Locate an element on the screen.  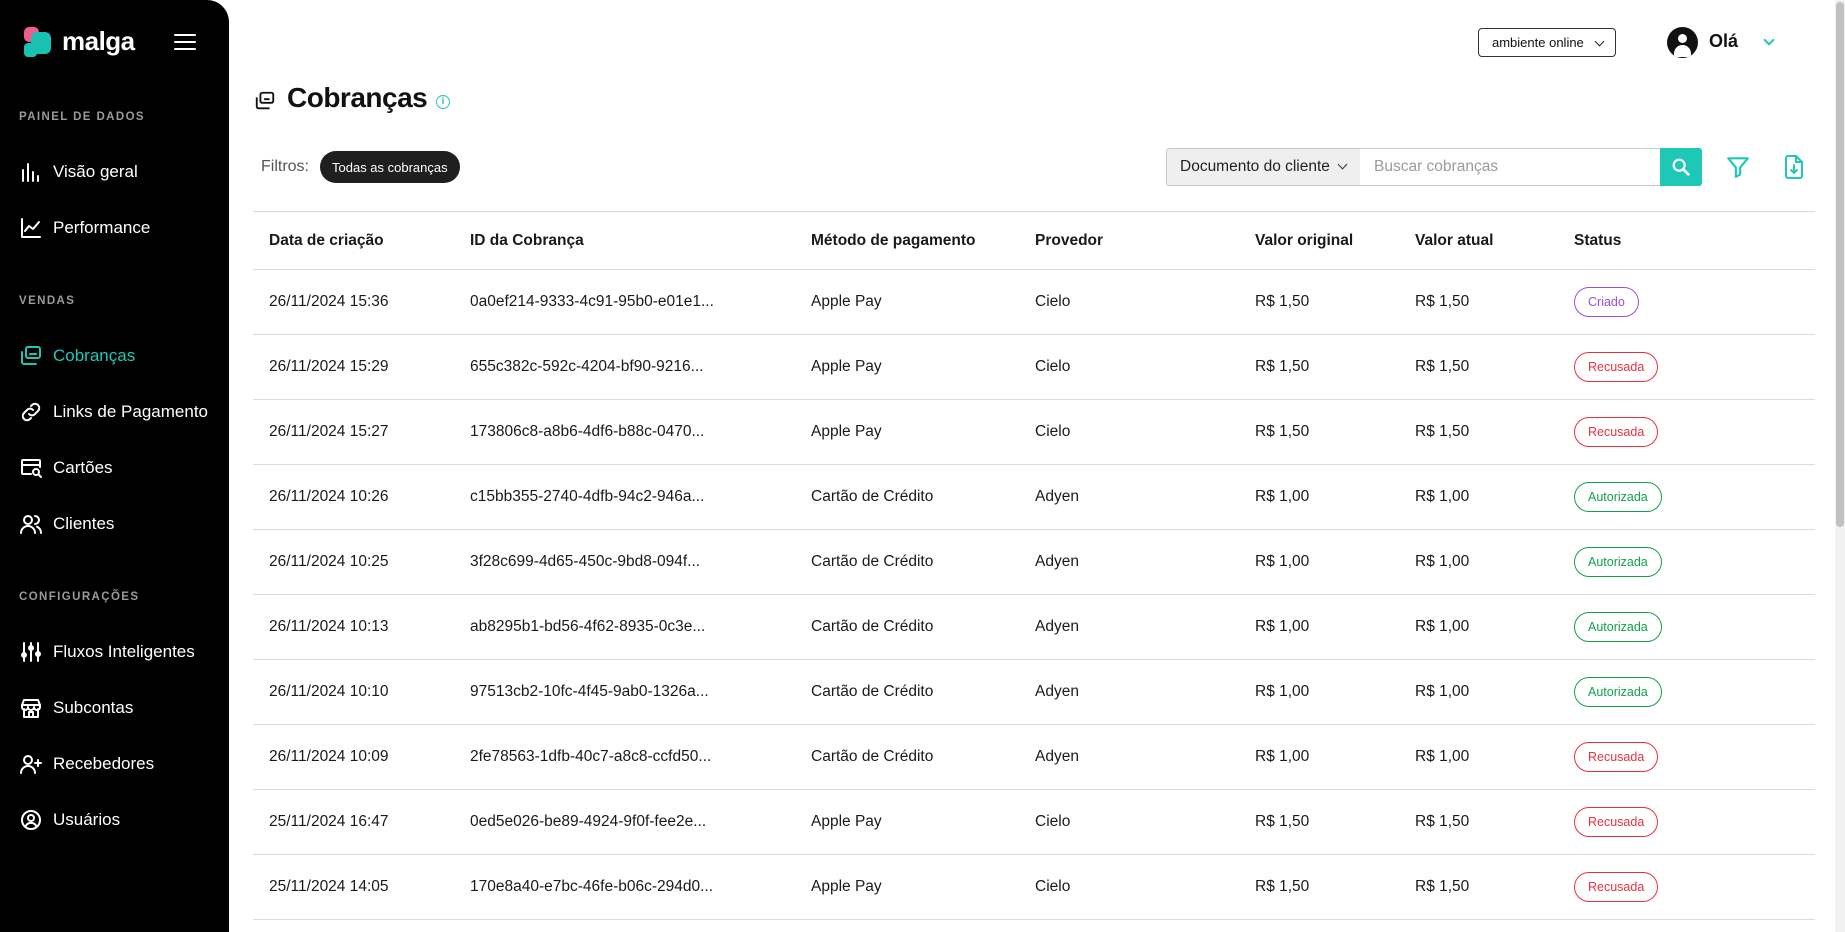
column-header: Data de criação is located at coordinates (326, 240).